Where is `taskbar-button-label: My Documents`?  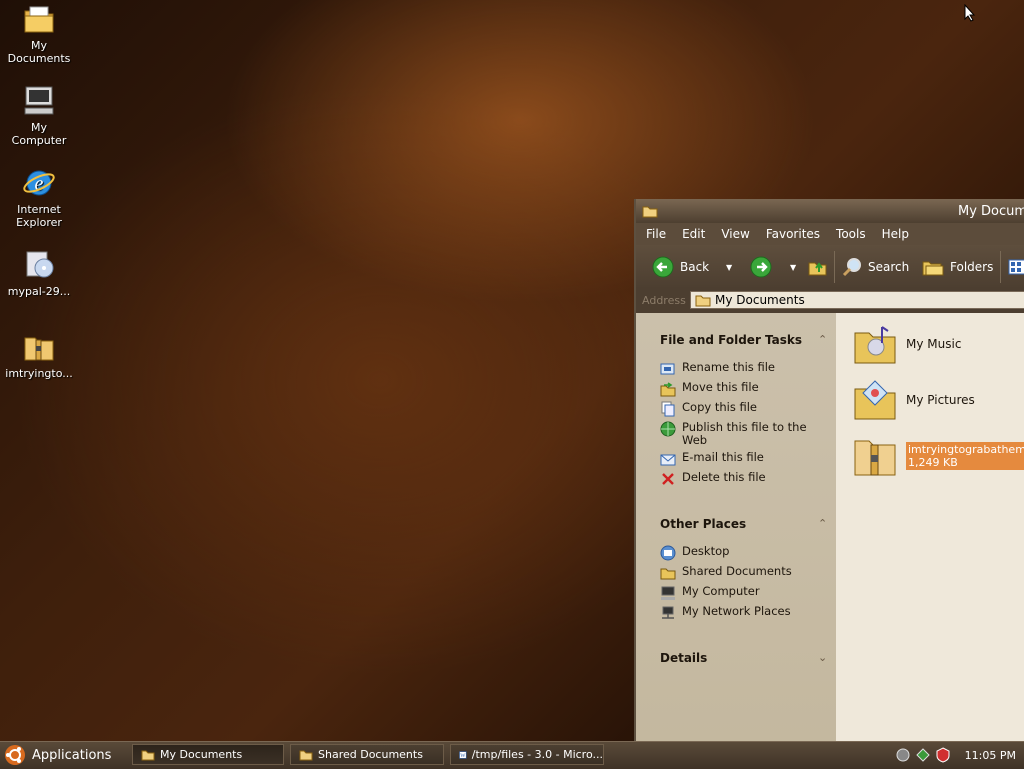
taskbar-button-label: My Documents is located at coordinates (201, 754).